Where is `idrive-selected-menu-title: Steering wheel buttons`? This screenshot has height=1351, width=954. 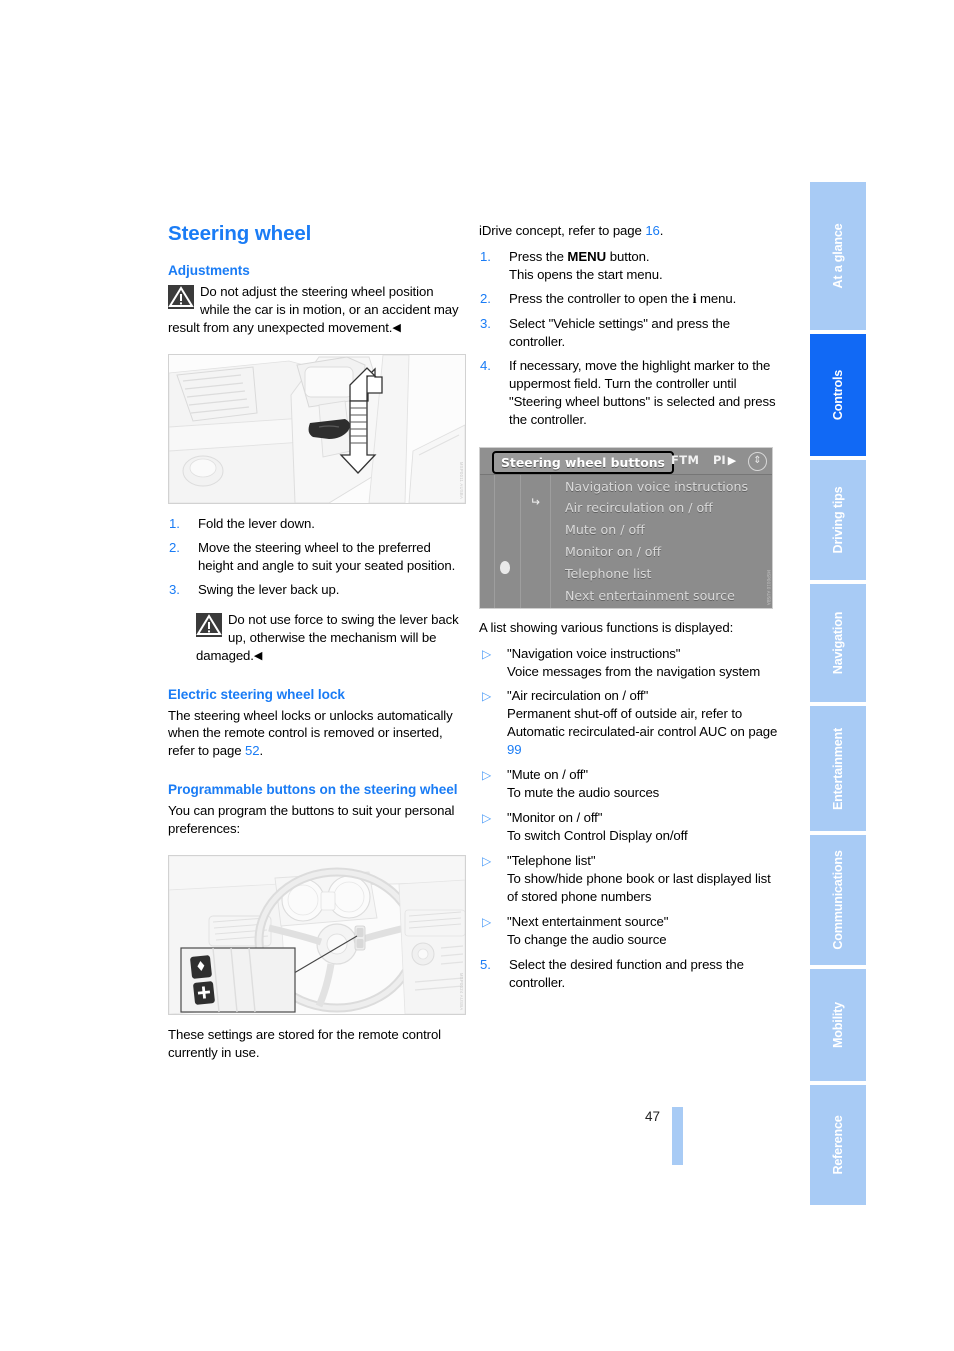 idrive-selected-menu-title: Steering wheel buttons is located at coordinates (583, 462).